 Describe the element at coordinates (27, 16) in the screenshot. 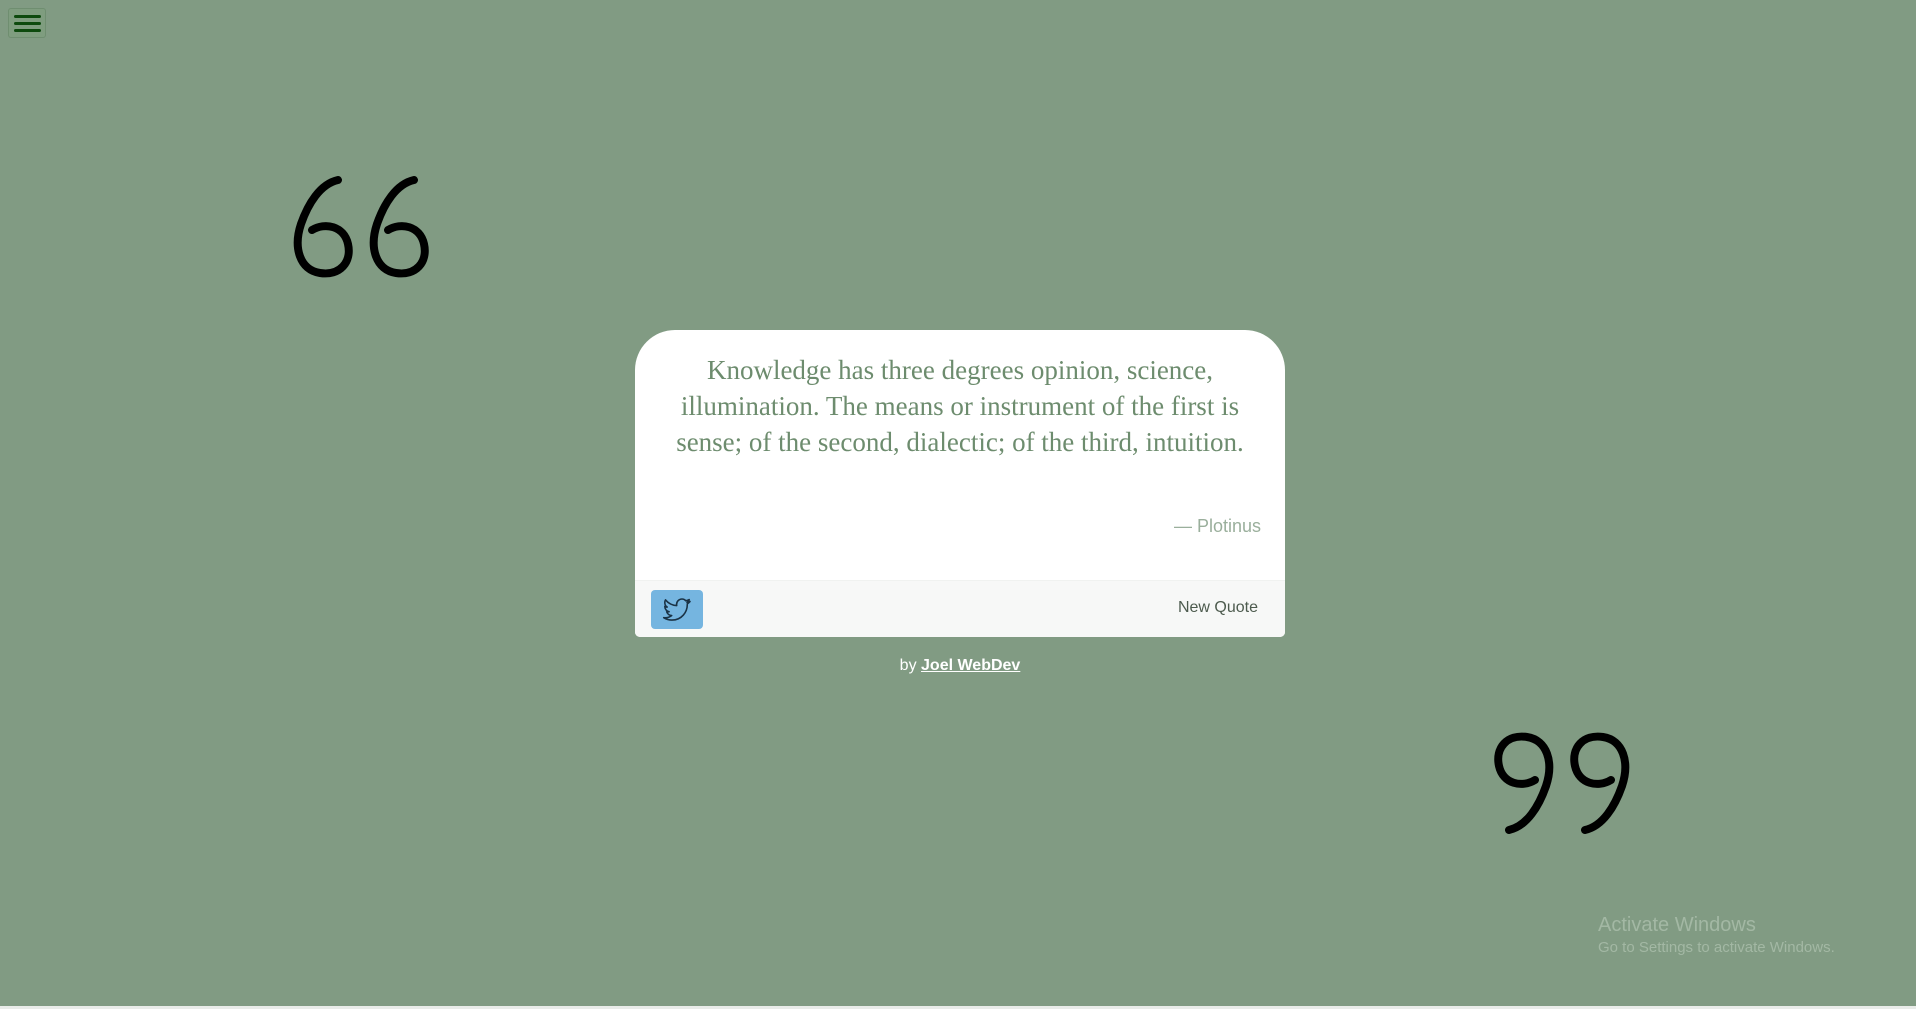

I see `hamburger-icon-bar-top` at that location.